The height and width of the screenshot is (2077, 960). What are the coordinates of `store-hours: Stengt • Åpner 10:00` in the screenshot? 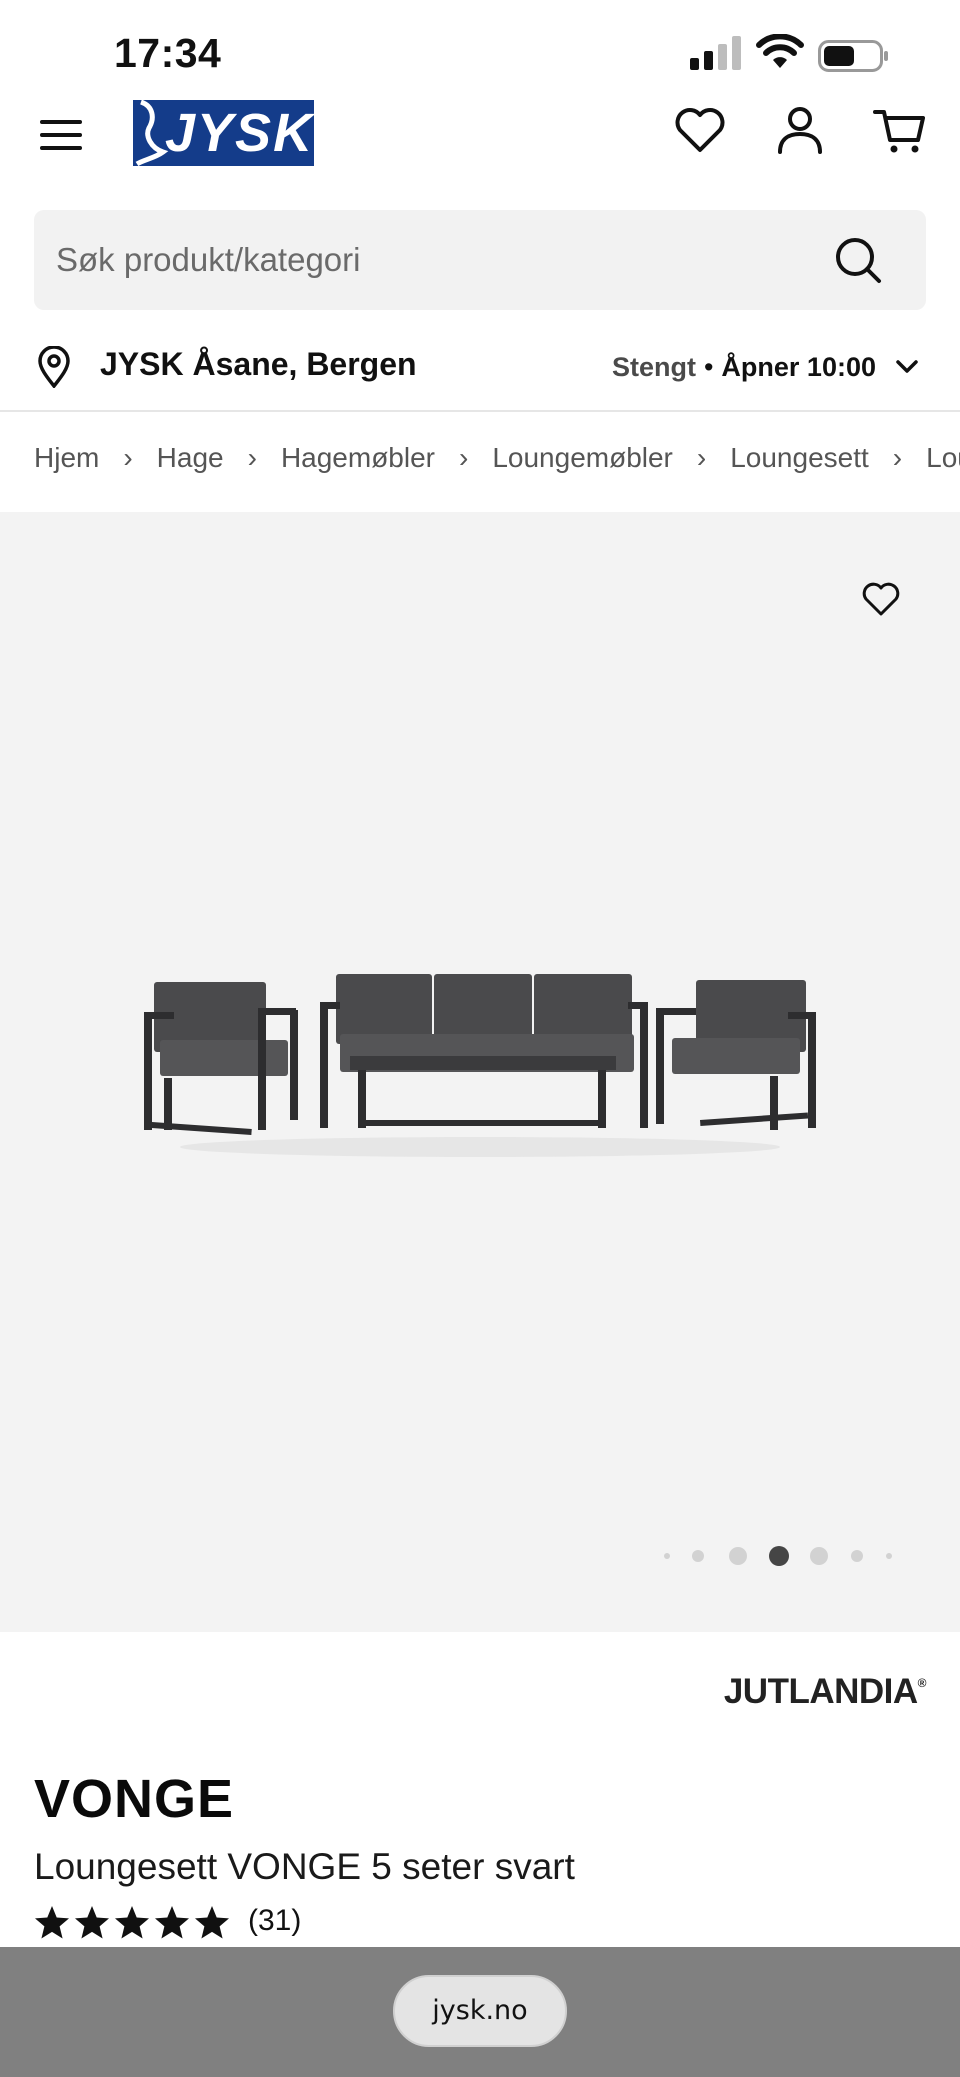 It's located at (744, 367).